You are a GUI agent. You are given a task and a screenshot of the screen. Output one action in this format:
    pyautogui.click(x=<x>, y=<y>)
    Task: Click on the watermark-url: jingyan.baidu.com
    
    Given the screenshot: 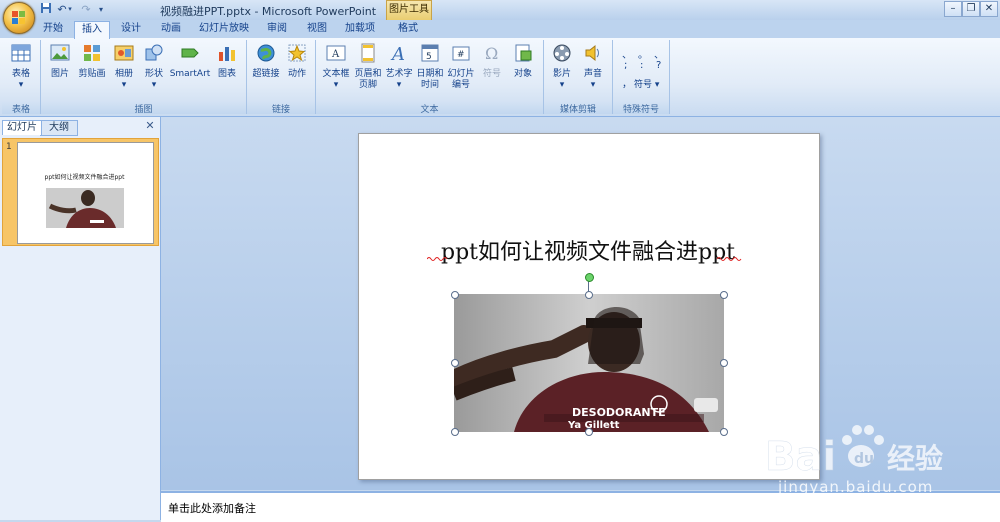 What is the action you would take?
    pyautogui.click(x=856, y=487)
    